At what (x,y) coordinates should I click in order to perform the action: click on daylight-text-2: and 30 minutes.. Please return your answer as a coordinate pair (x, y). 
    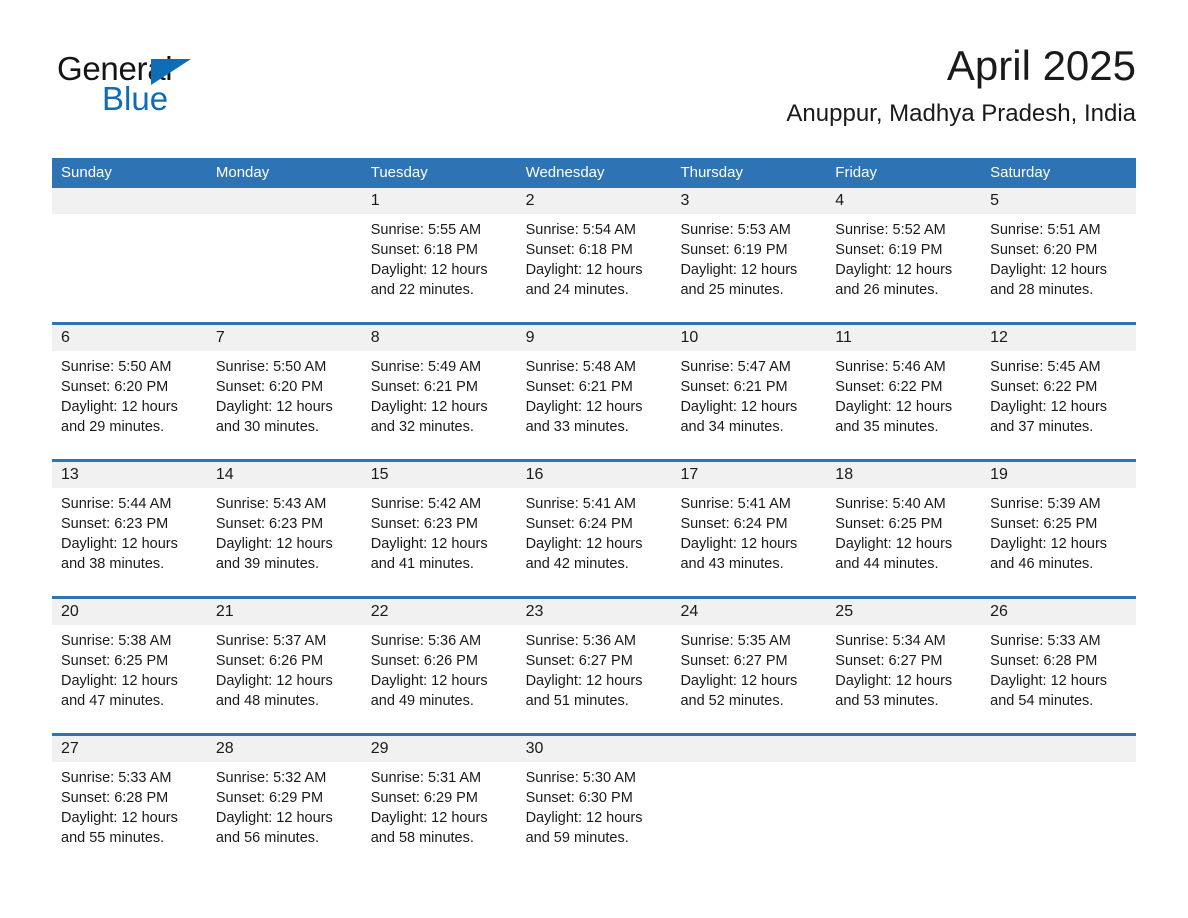
    Looking at the image, I should click on (267, 427).